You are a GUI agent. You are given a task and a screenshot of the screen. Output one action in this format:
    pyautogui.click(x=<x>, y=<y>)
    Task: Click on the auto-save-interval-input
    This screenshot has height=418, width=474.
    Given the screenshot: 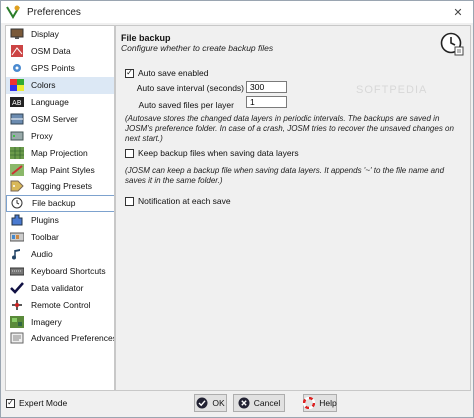 What is the action you would take?
    pyautogui.click(x=266, y=87)
    